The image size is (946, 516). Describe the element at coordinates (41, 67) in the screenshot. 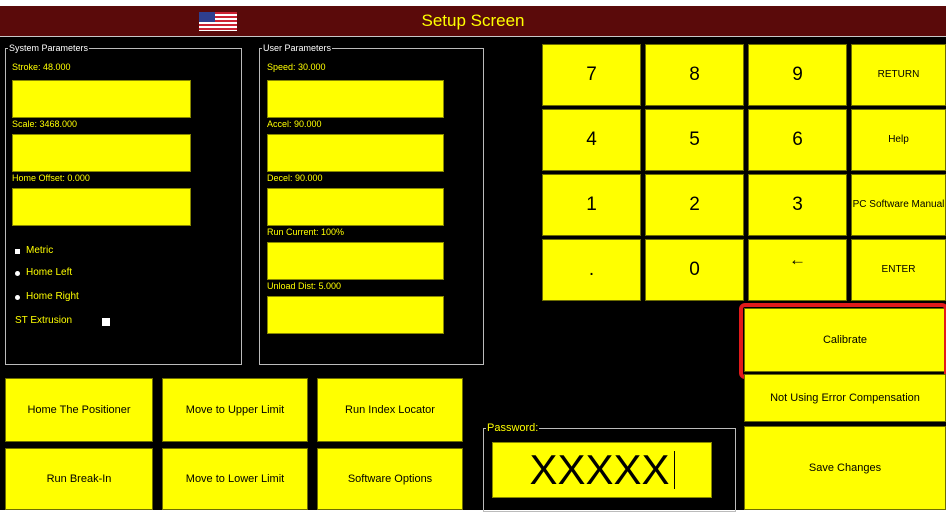

I see `stroke-label: Stroke: 48.000` at that location.